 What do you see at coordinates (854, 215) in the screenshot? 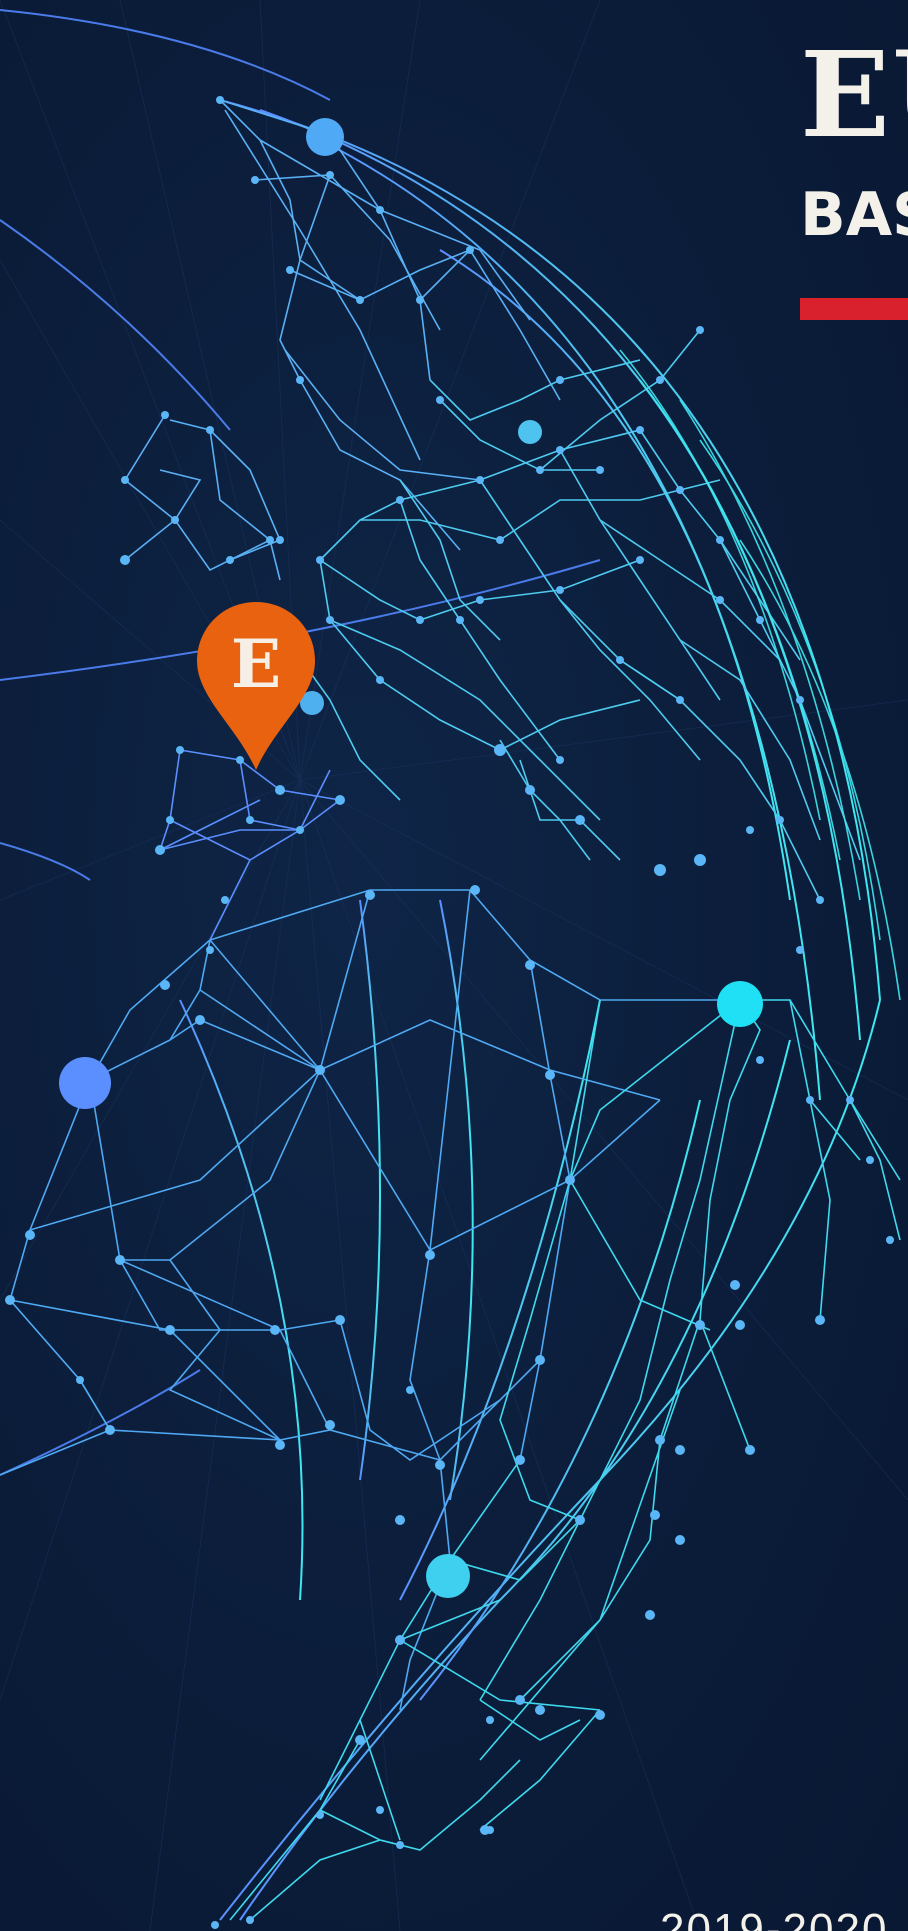
I see `title-sub: BAS` at bounding box center [854, 215].